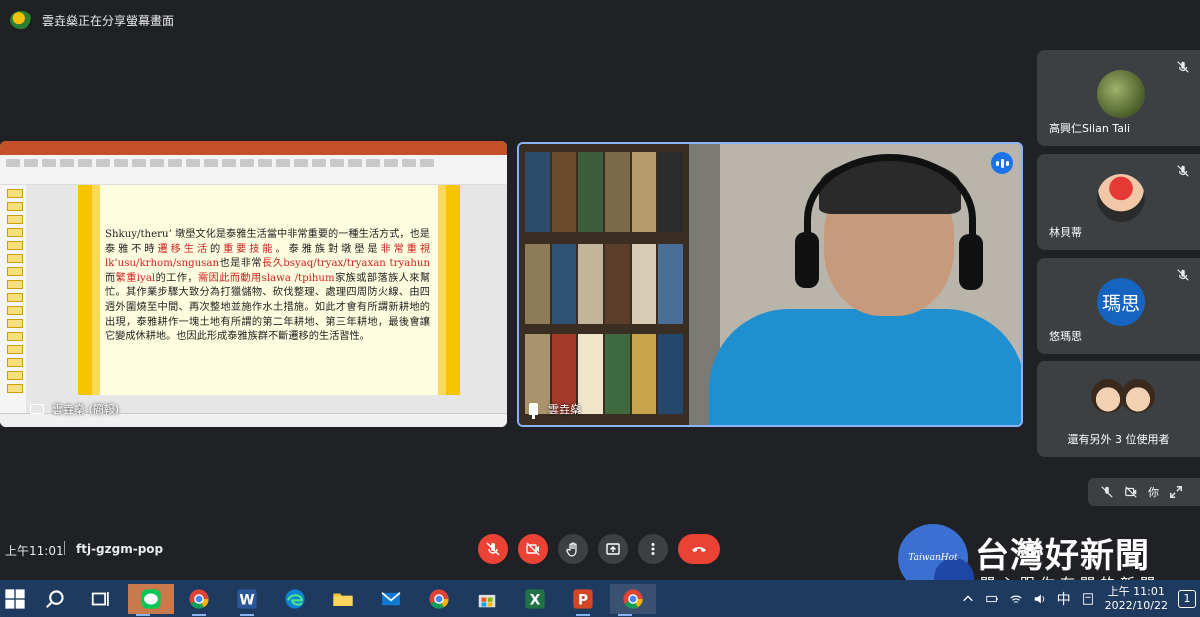 This screenshot has width=1200, height=617. I want to click on mail-icon, so click(391, 599).